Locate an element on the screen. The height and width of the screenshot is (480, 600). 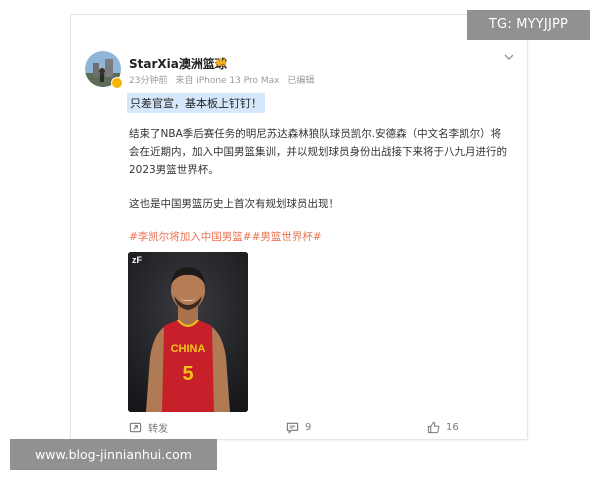
action-bar: 转发 9 16 is located at coordinates (299, 427).